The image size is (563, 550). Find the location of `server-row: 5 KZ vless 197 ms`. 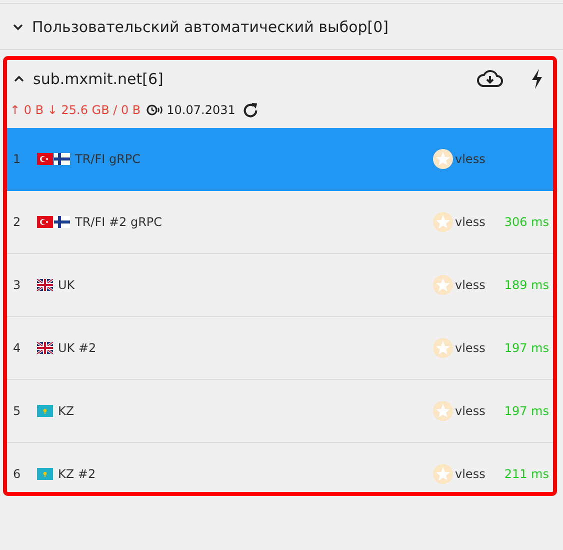

server-row: 5 KZ vless 197 ms is located at coordinates (280, 411).